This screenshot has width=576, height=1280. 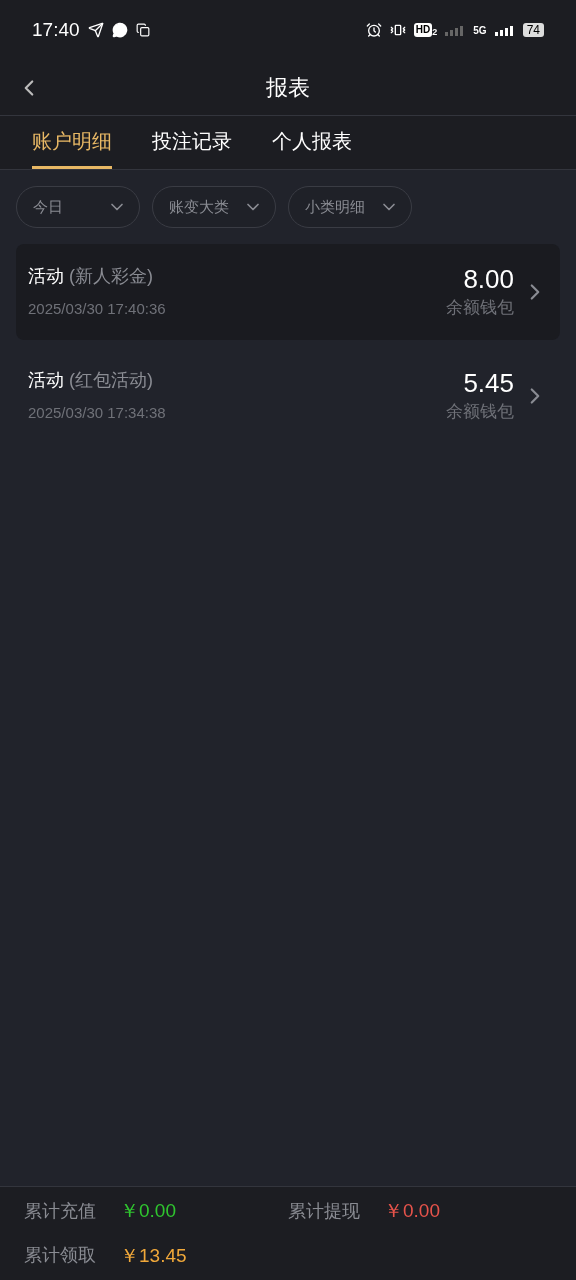 I want to click on alarm-icon, so click(x=373, y=30).